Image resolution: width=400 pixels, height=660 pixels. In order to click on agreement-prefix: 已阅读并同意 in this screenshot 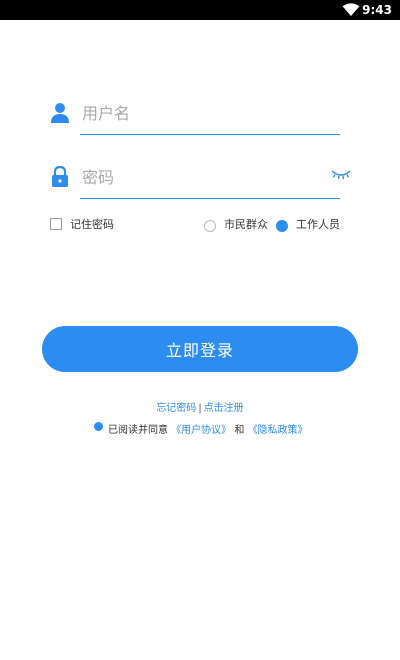, I will do `click(138, 430)`.